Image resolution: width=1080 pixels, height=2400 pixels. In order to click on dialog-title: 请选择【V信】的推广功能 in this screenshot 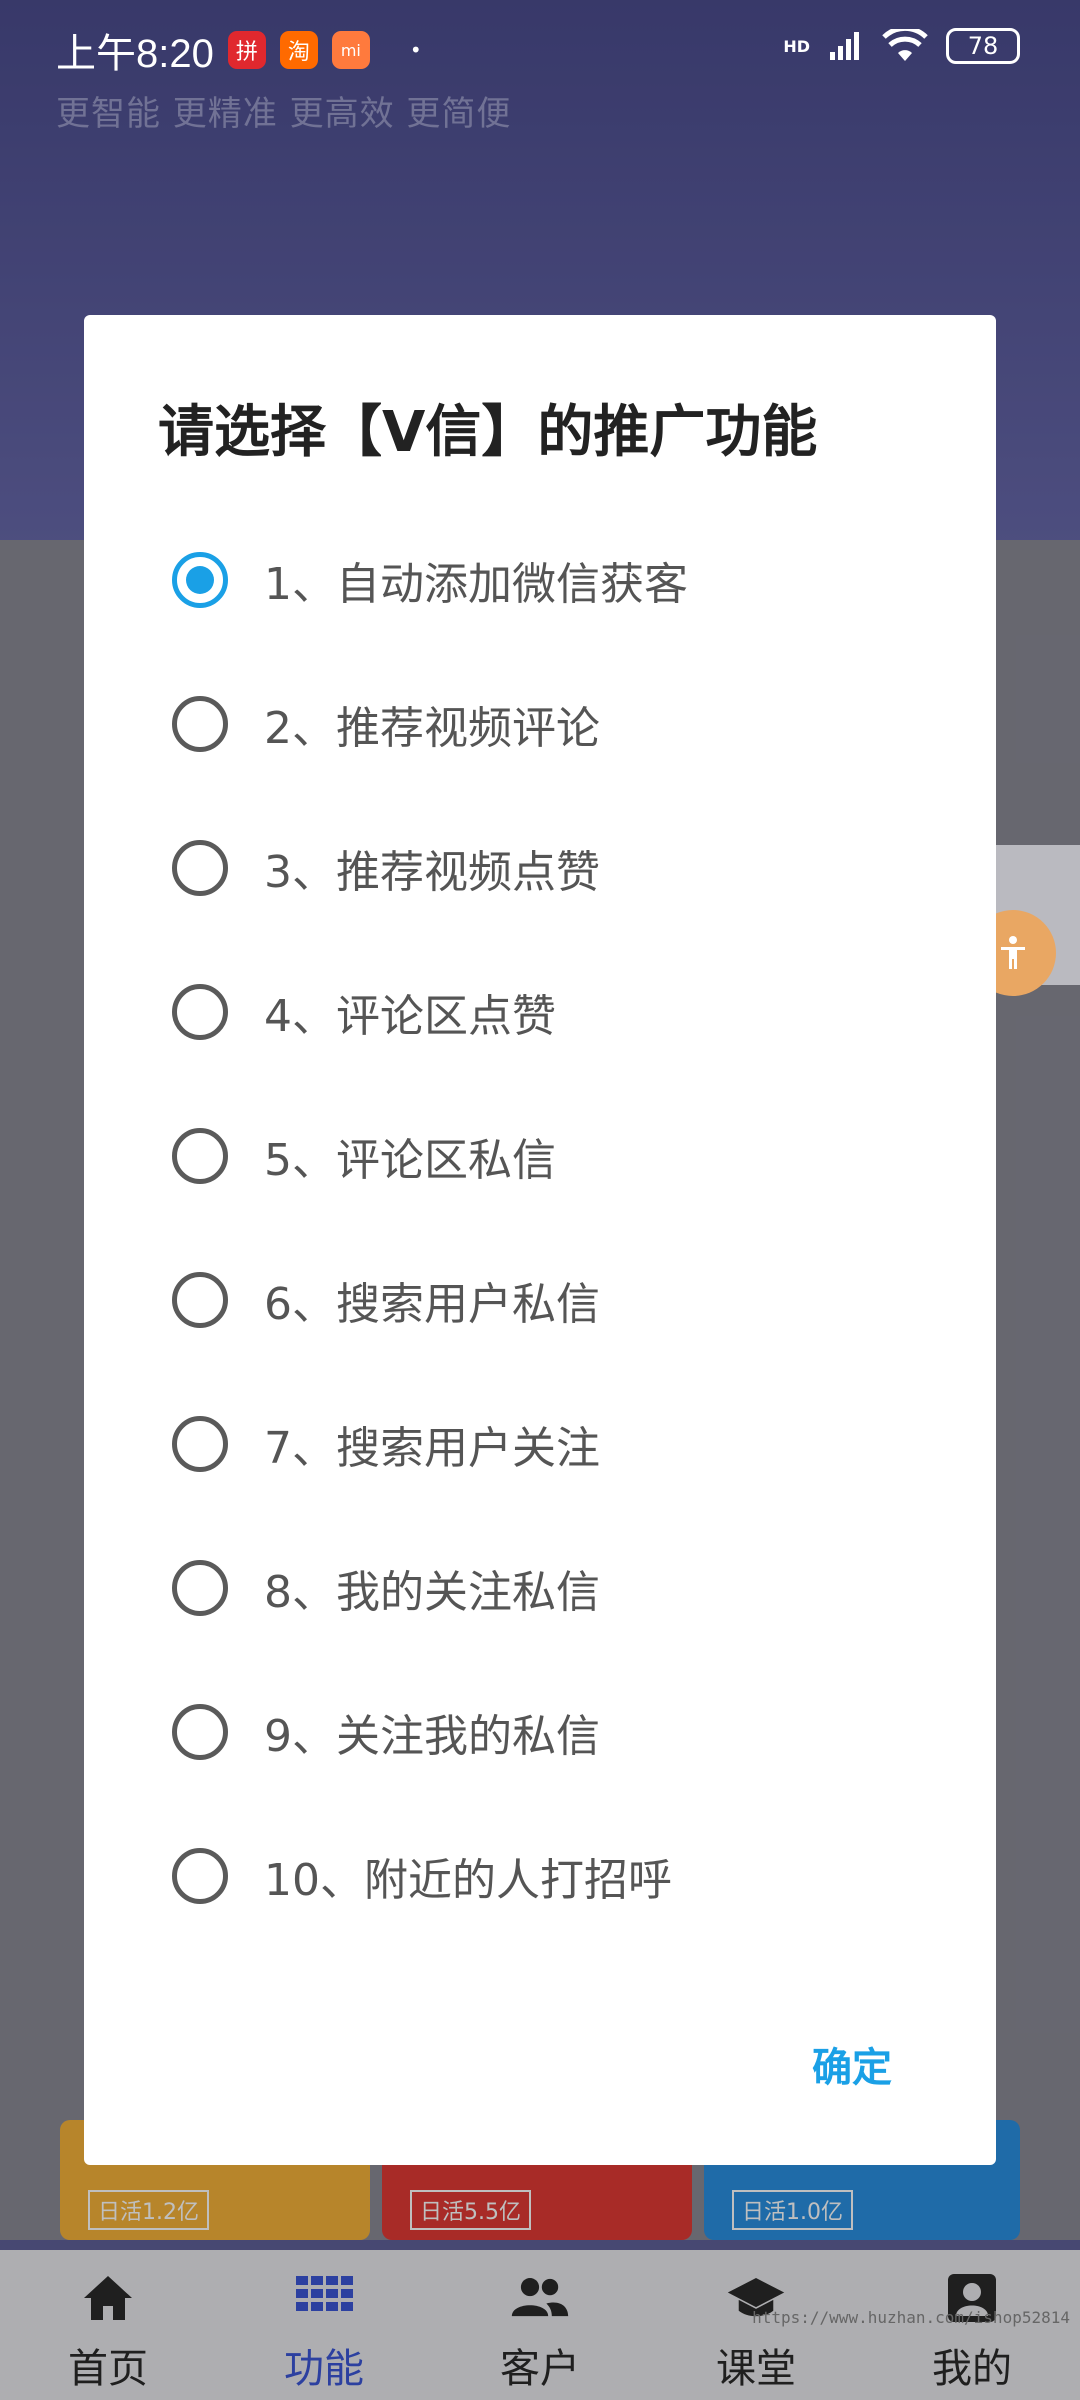, I will do `click(488, 432)`.